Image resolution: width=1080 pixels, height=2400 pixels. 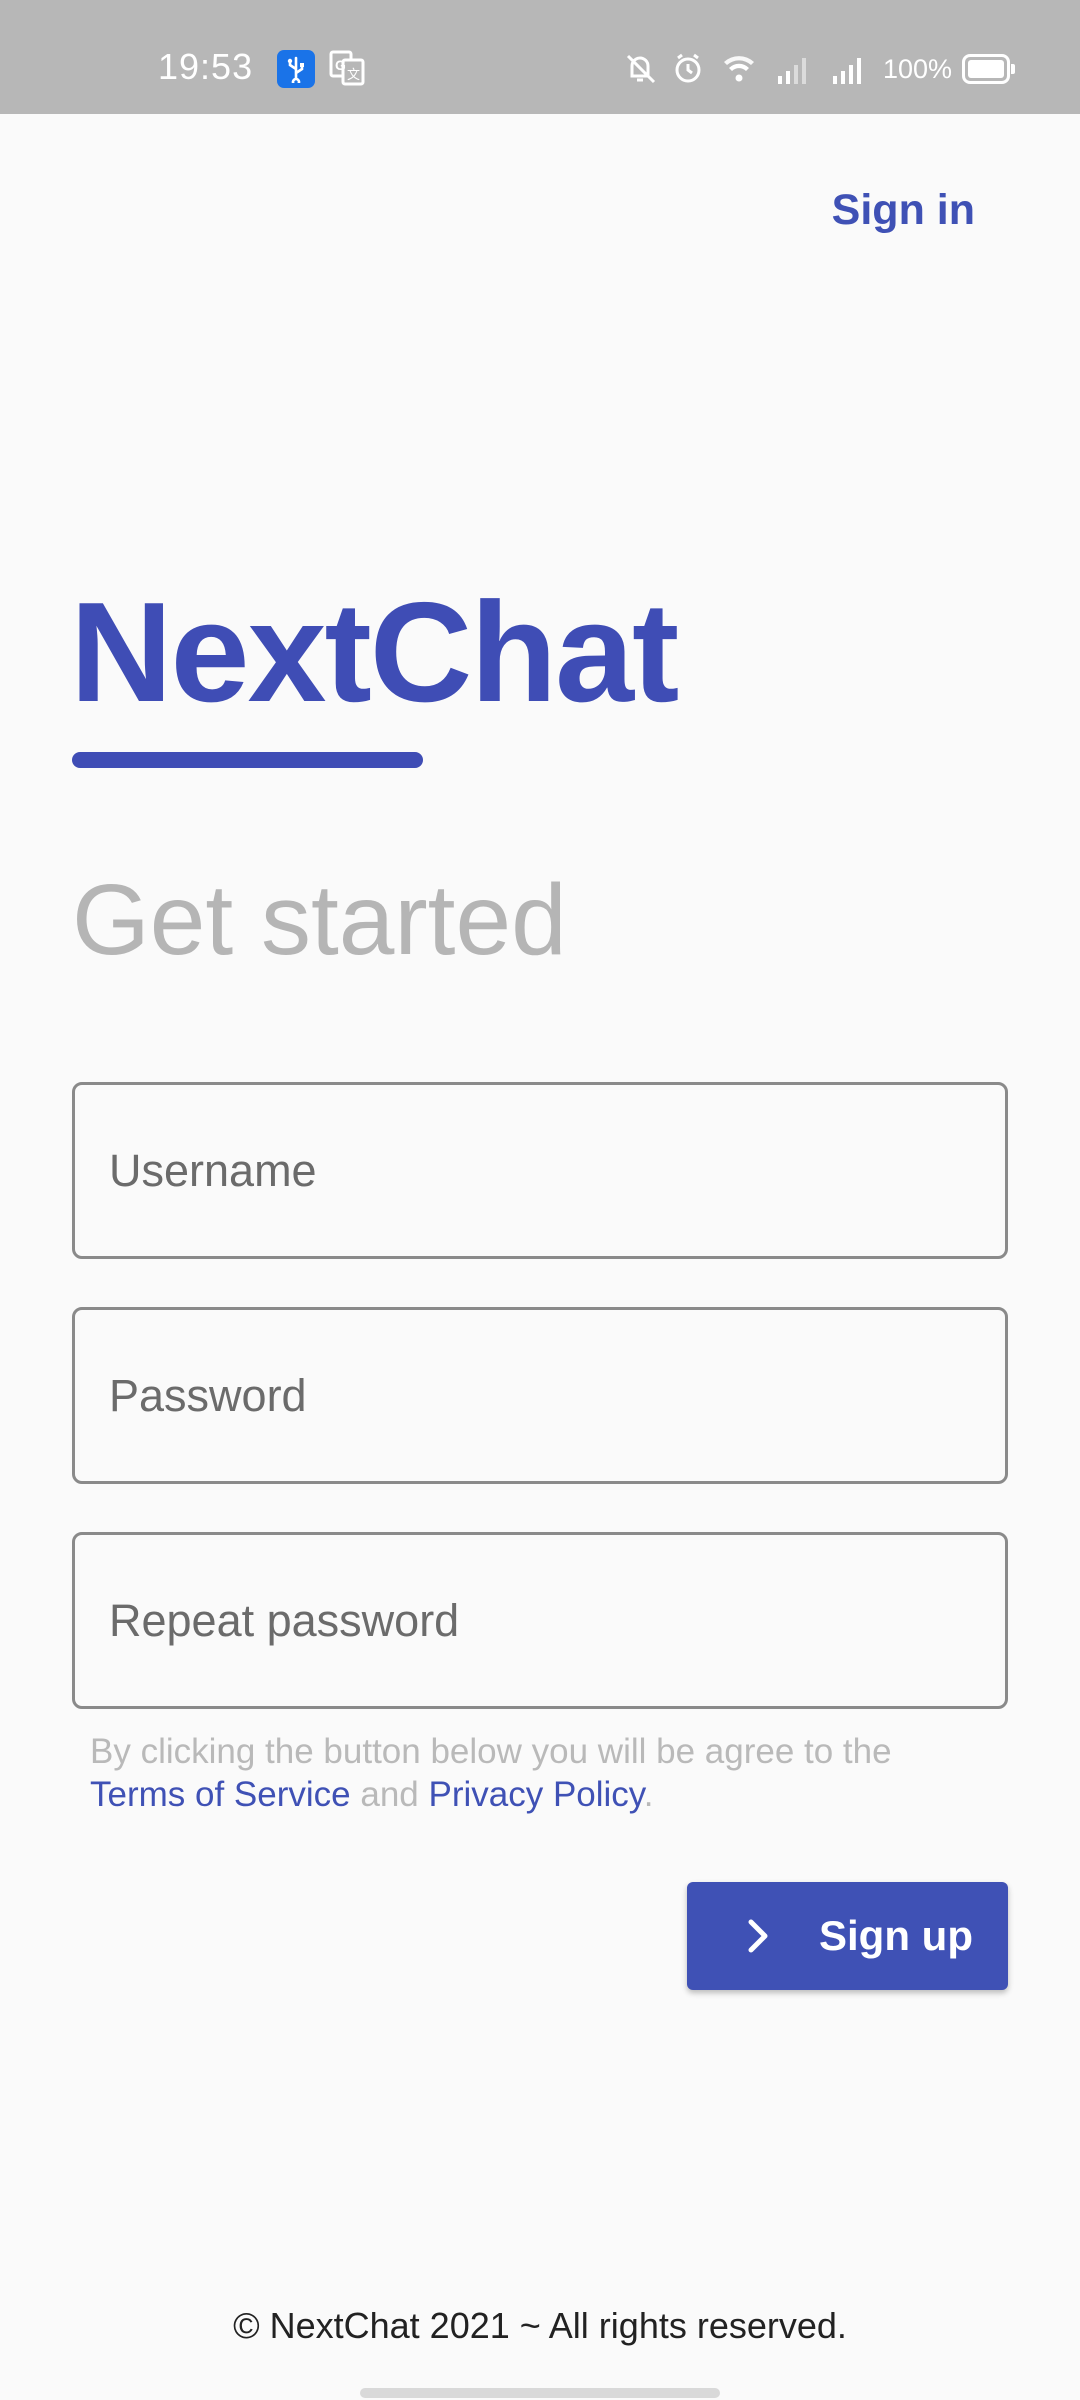 I want to click on silent-icon, so click(x=641, y=69).